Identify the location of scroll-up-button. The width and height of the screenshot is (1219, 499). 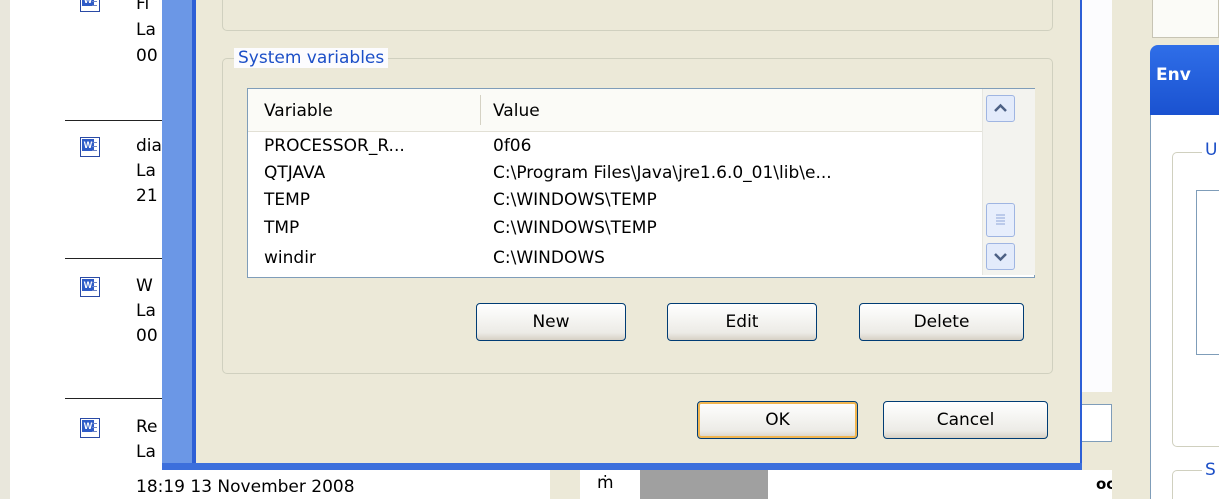
(1000, 108).